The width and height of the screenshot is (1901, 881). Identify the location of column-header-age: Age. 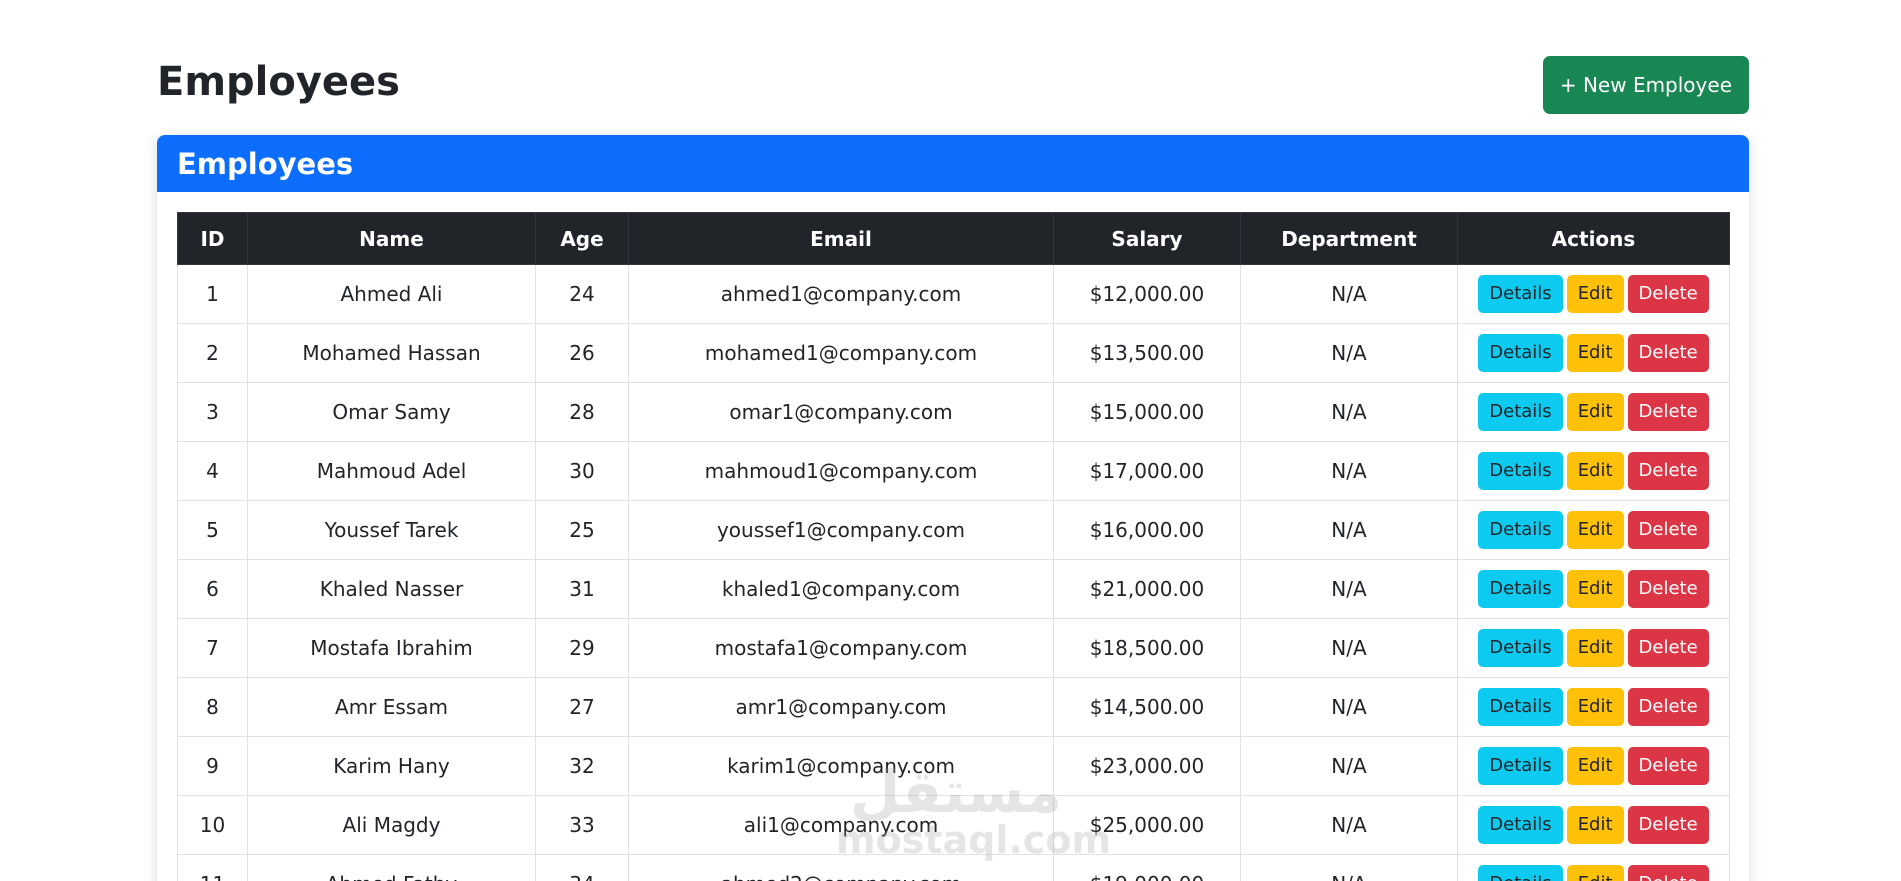
(582, 238).